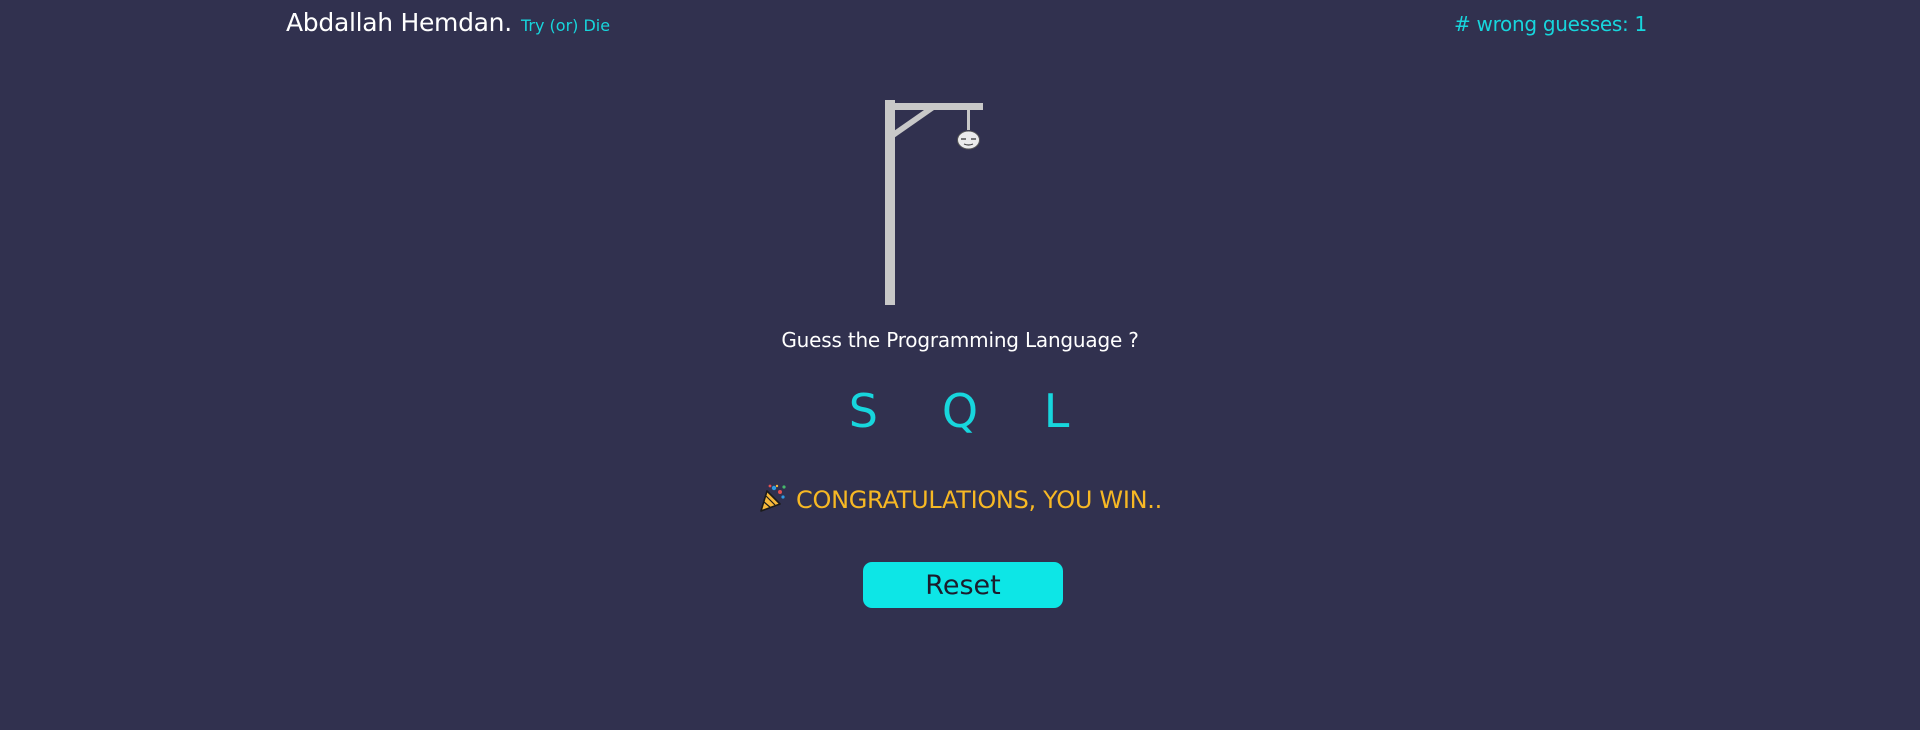 The width and height of the screenshot is (1920, 730). I want to click on brand: Abdallah Hemdan. Try (or) Die, so click(448, 22).